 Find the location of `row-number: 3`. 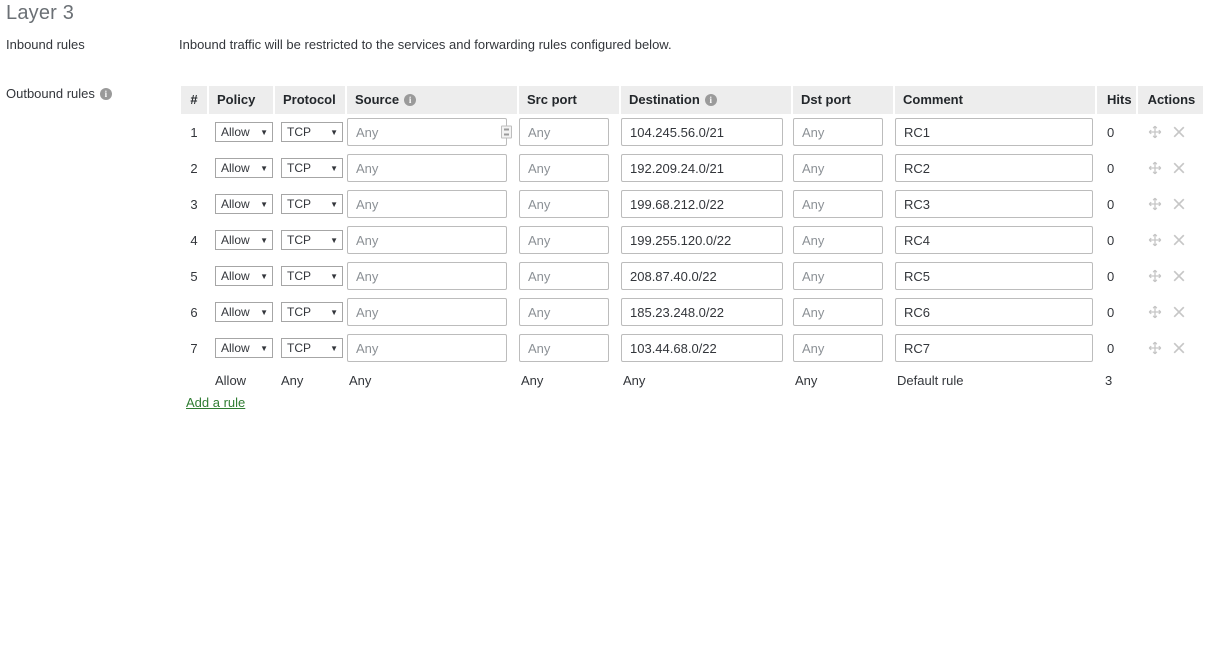

row-number: 3 is located at coordinates (194, 204).